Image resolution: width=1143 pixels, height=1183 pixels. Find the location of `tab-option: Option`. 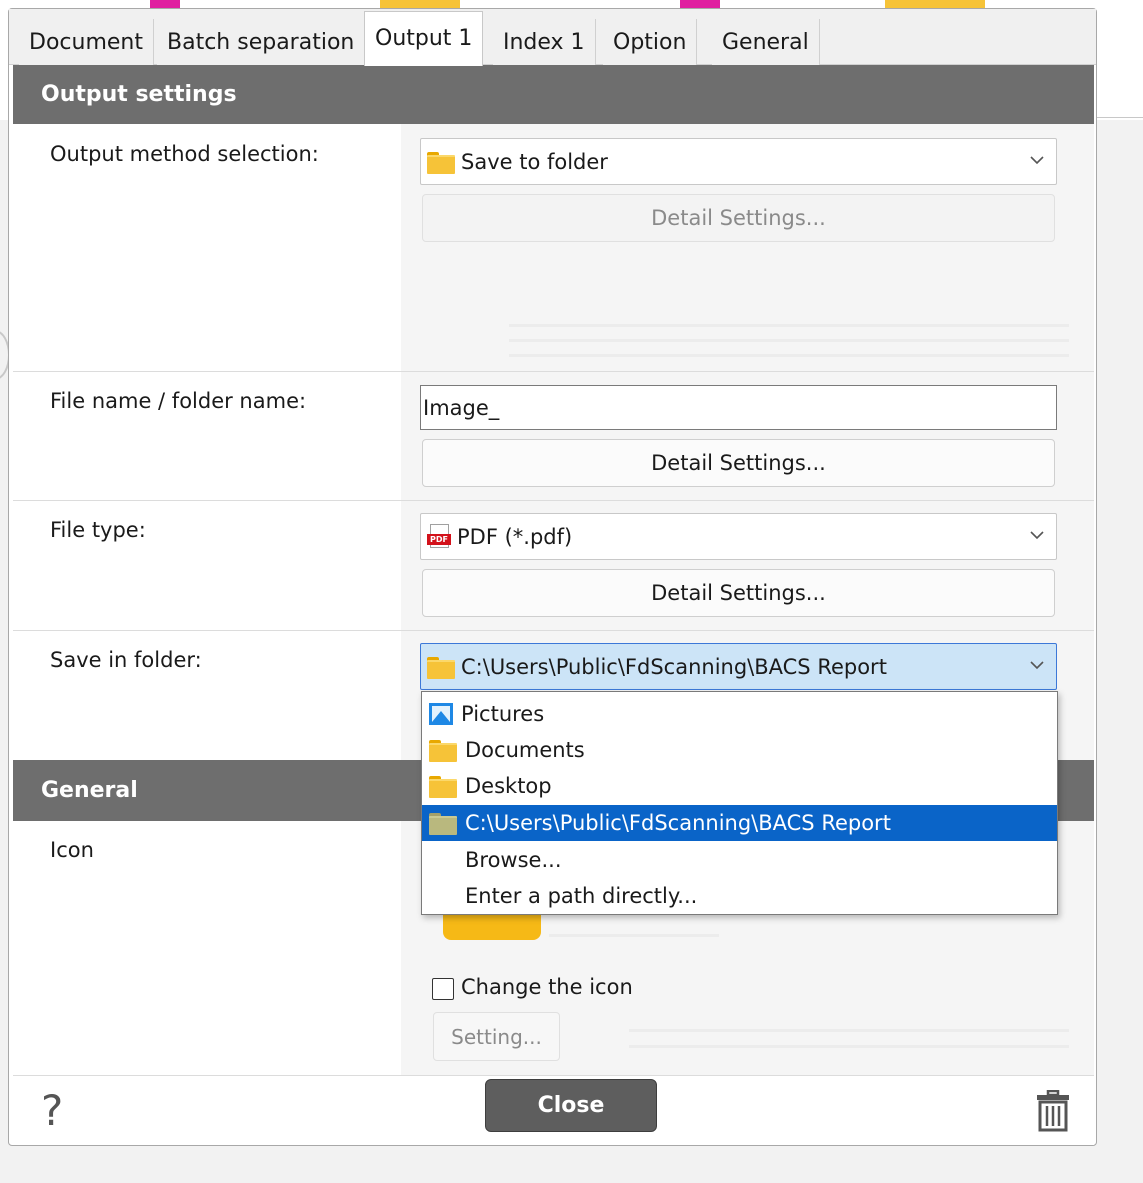

tab-option: Option is located at coordinates (650, 42).